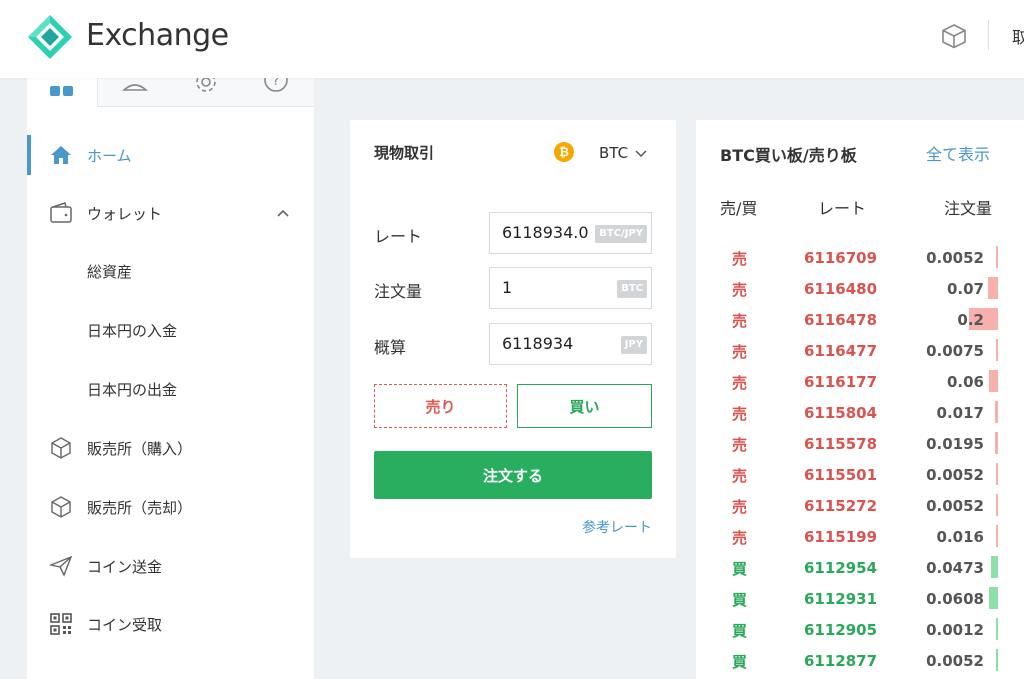 The image size is (1024, 679). I want to click on order-quantity: 0.0608, so click(955, 599).